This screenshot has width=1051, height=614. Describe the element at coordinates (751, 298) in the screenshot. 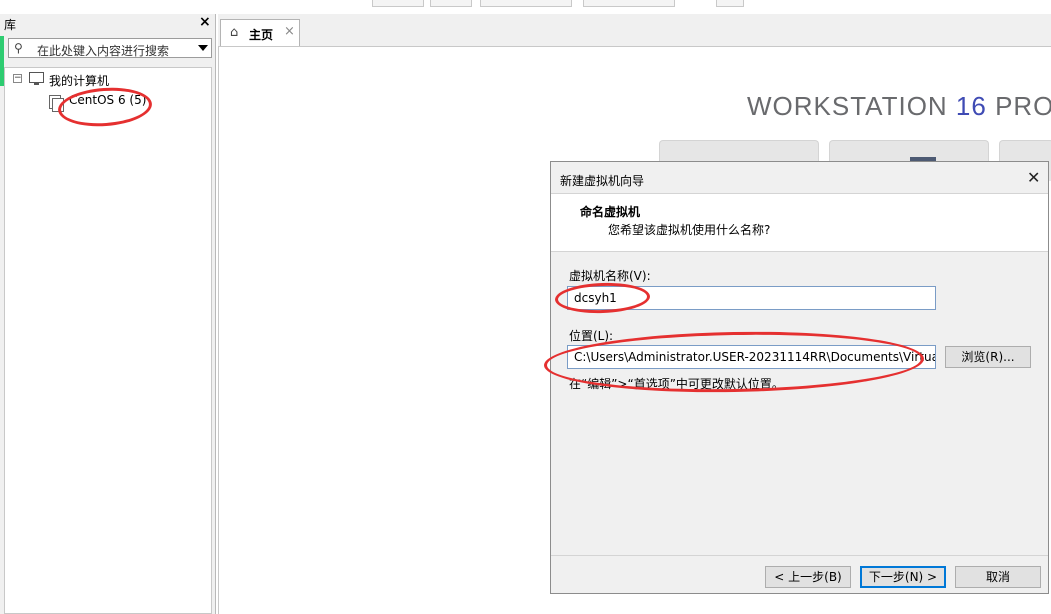

I see `vm-name-input: dcsyh1` at that location.